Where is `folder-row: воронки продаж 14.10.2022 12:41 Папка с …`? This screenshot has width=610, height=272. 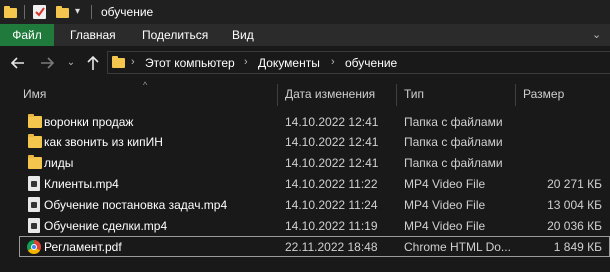 folder-row: воронки продаж 14.10.2022 12:41 Папка с … is located at coordinates (315, 122).